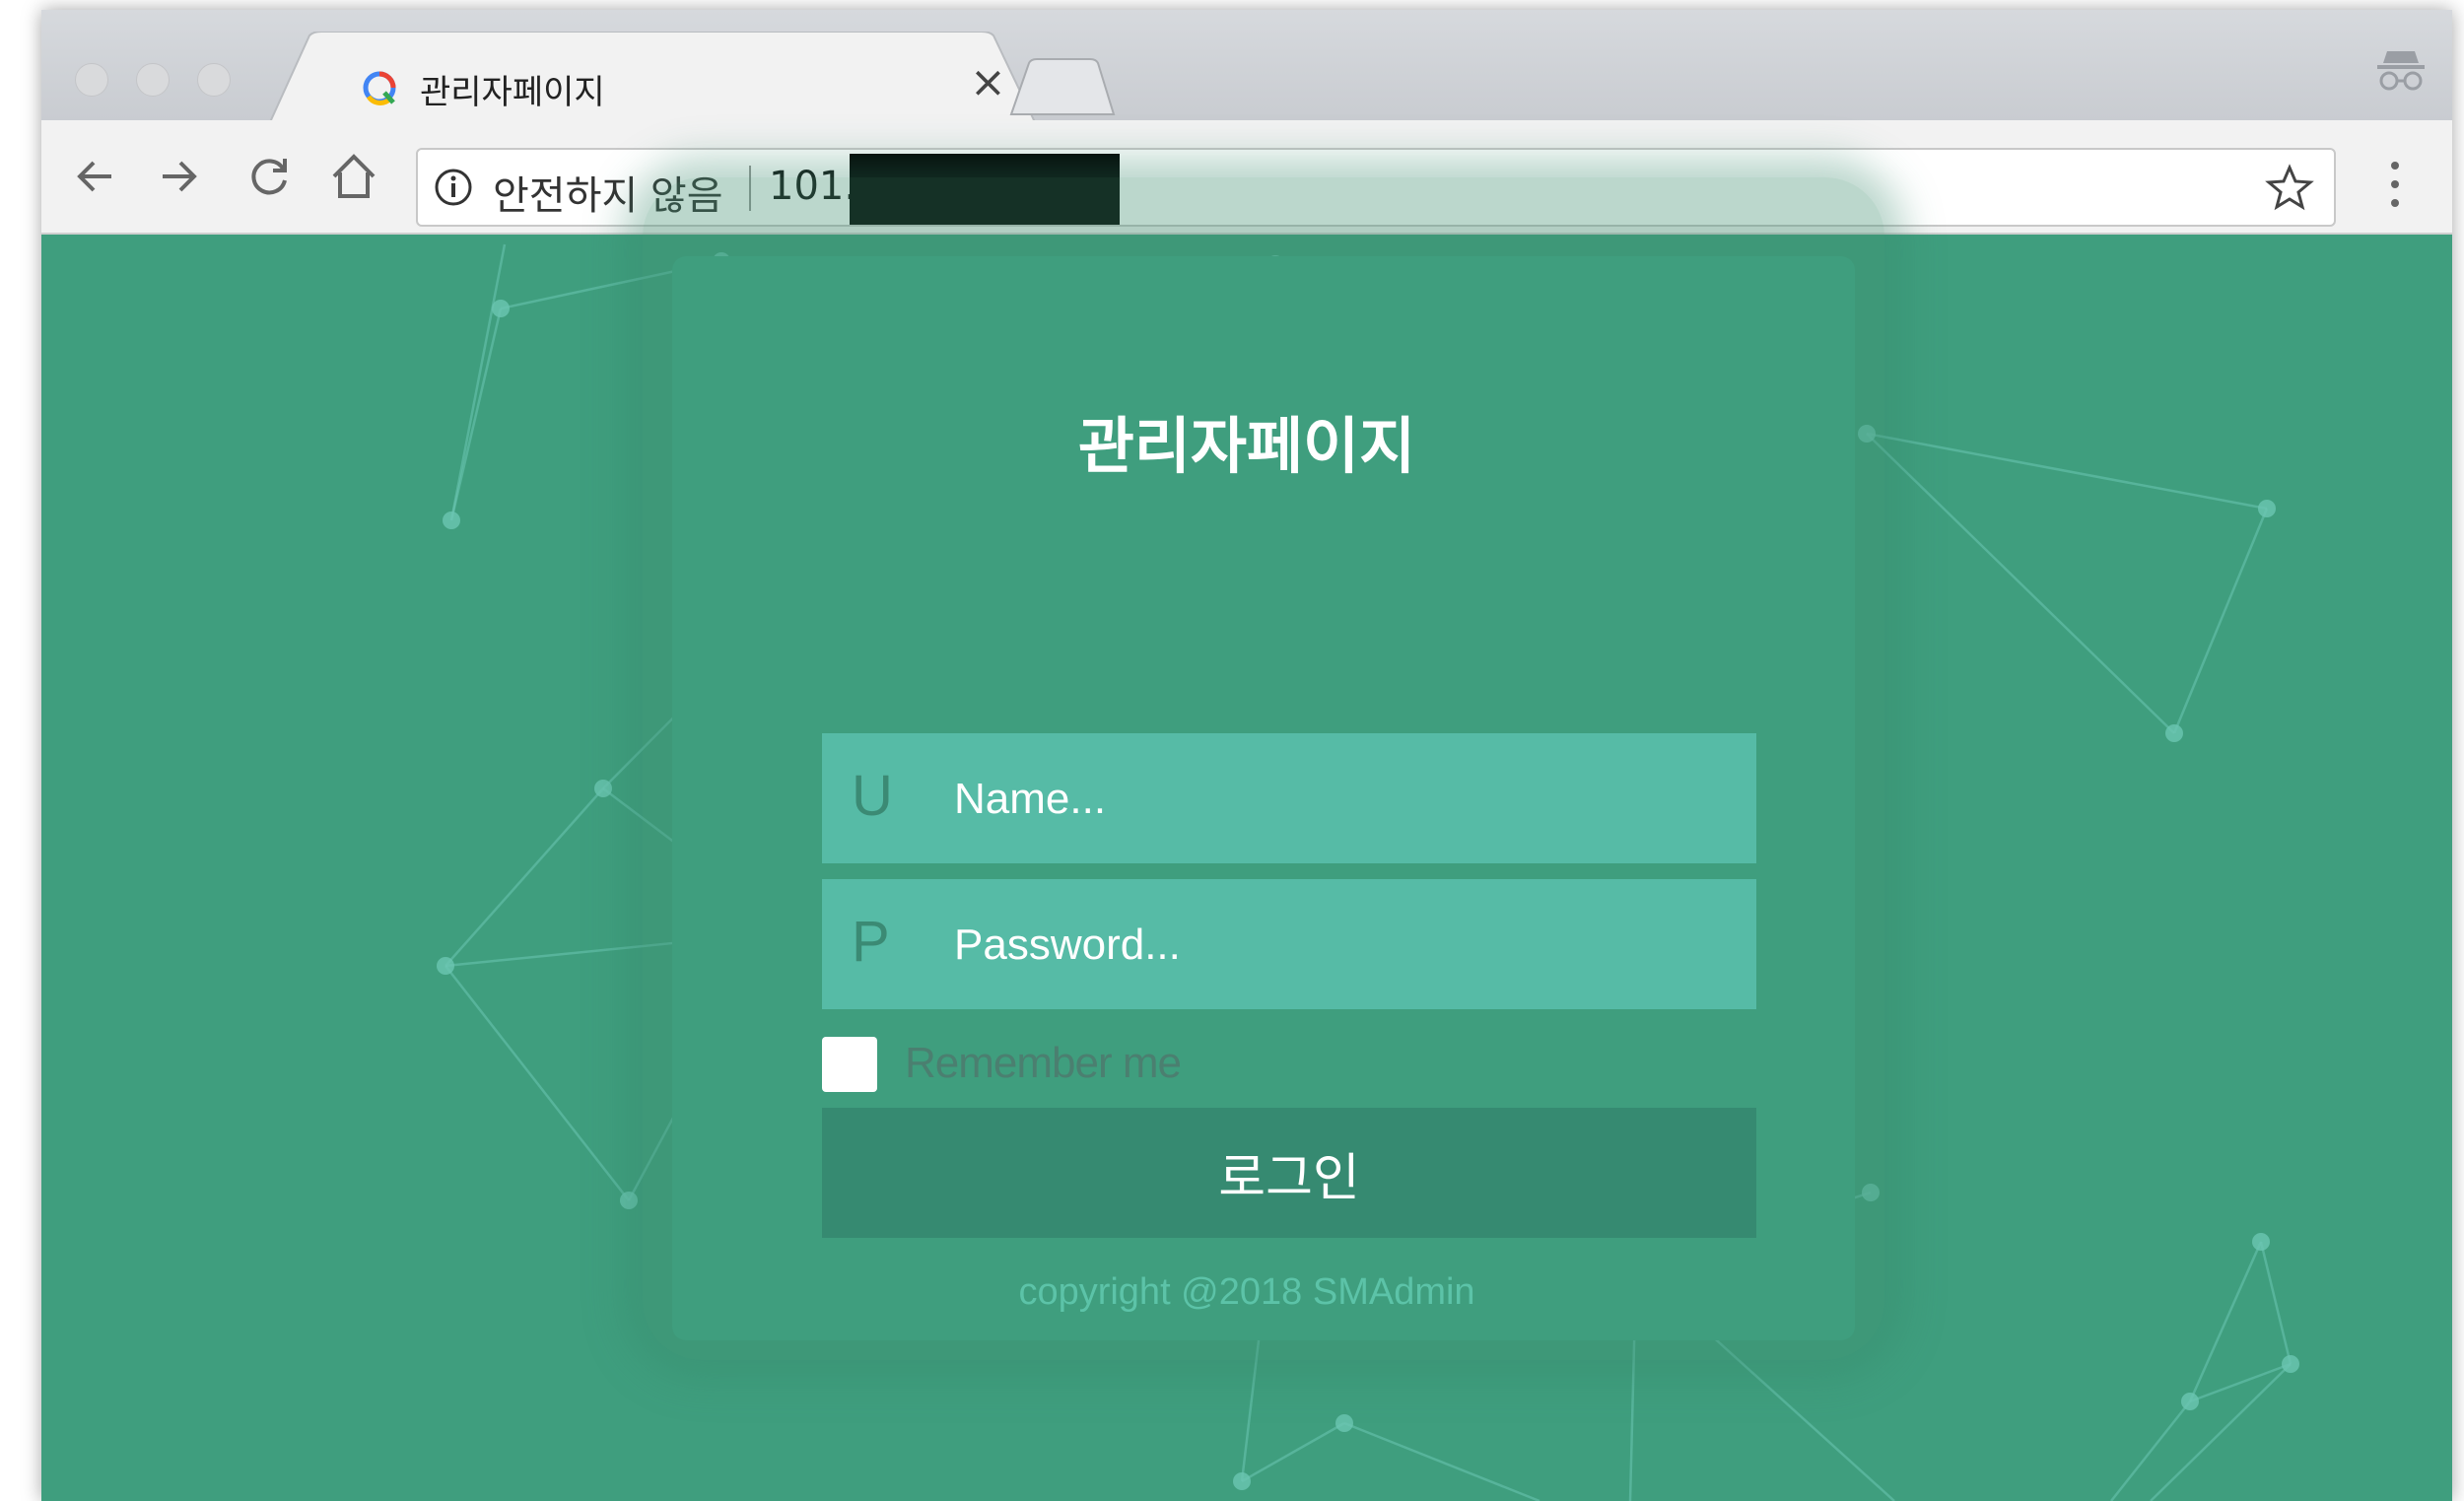 Image resolution: width=2464 pixels, height=1501 pixels. What do you see at coordinates (453, 187) in the screenshot?
I see `info-icon` at bounding box center [453, 187].